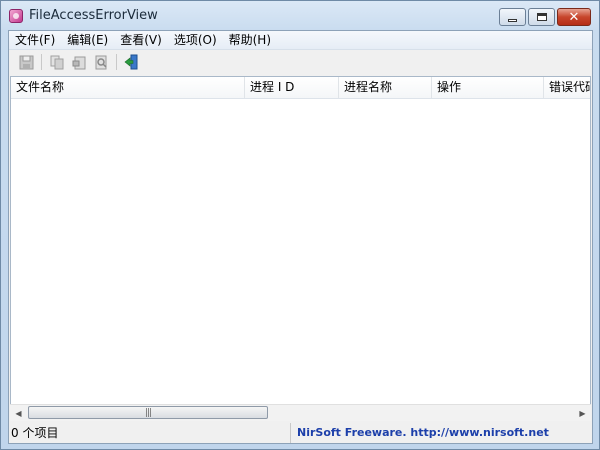 This screenshot has height=450, width=600. I want to click on maximize-button, so click(541, 17).